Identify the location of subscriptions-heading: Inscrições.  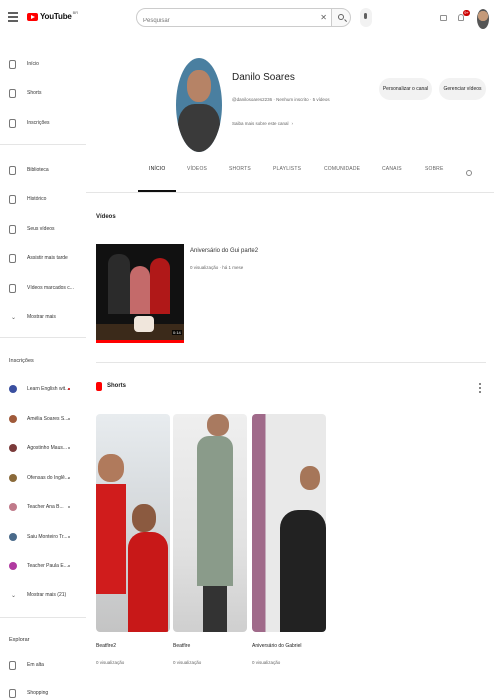
(21, 361).